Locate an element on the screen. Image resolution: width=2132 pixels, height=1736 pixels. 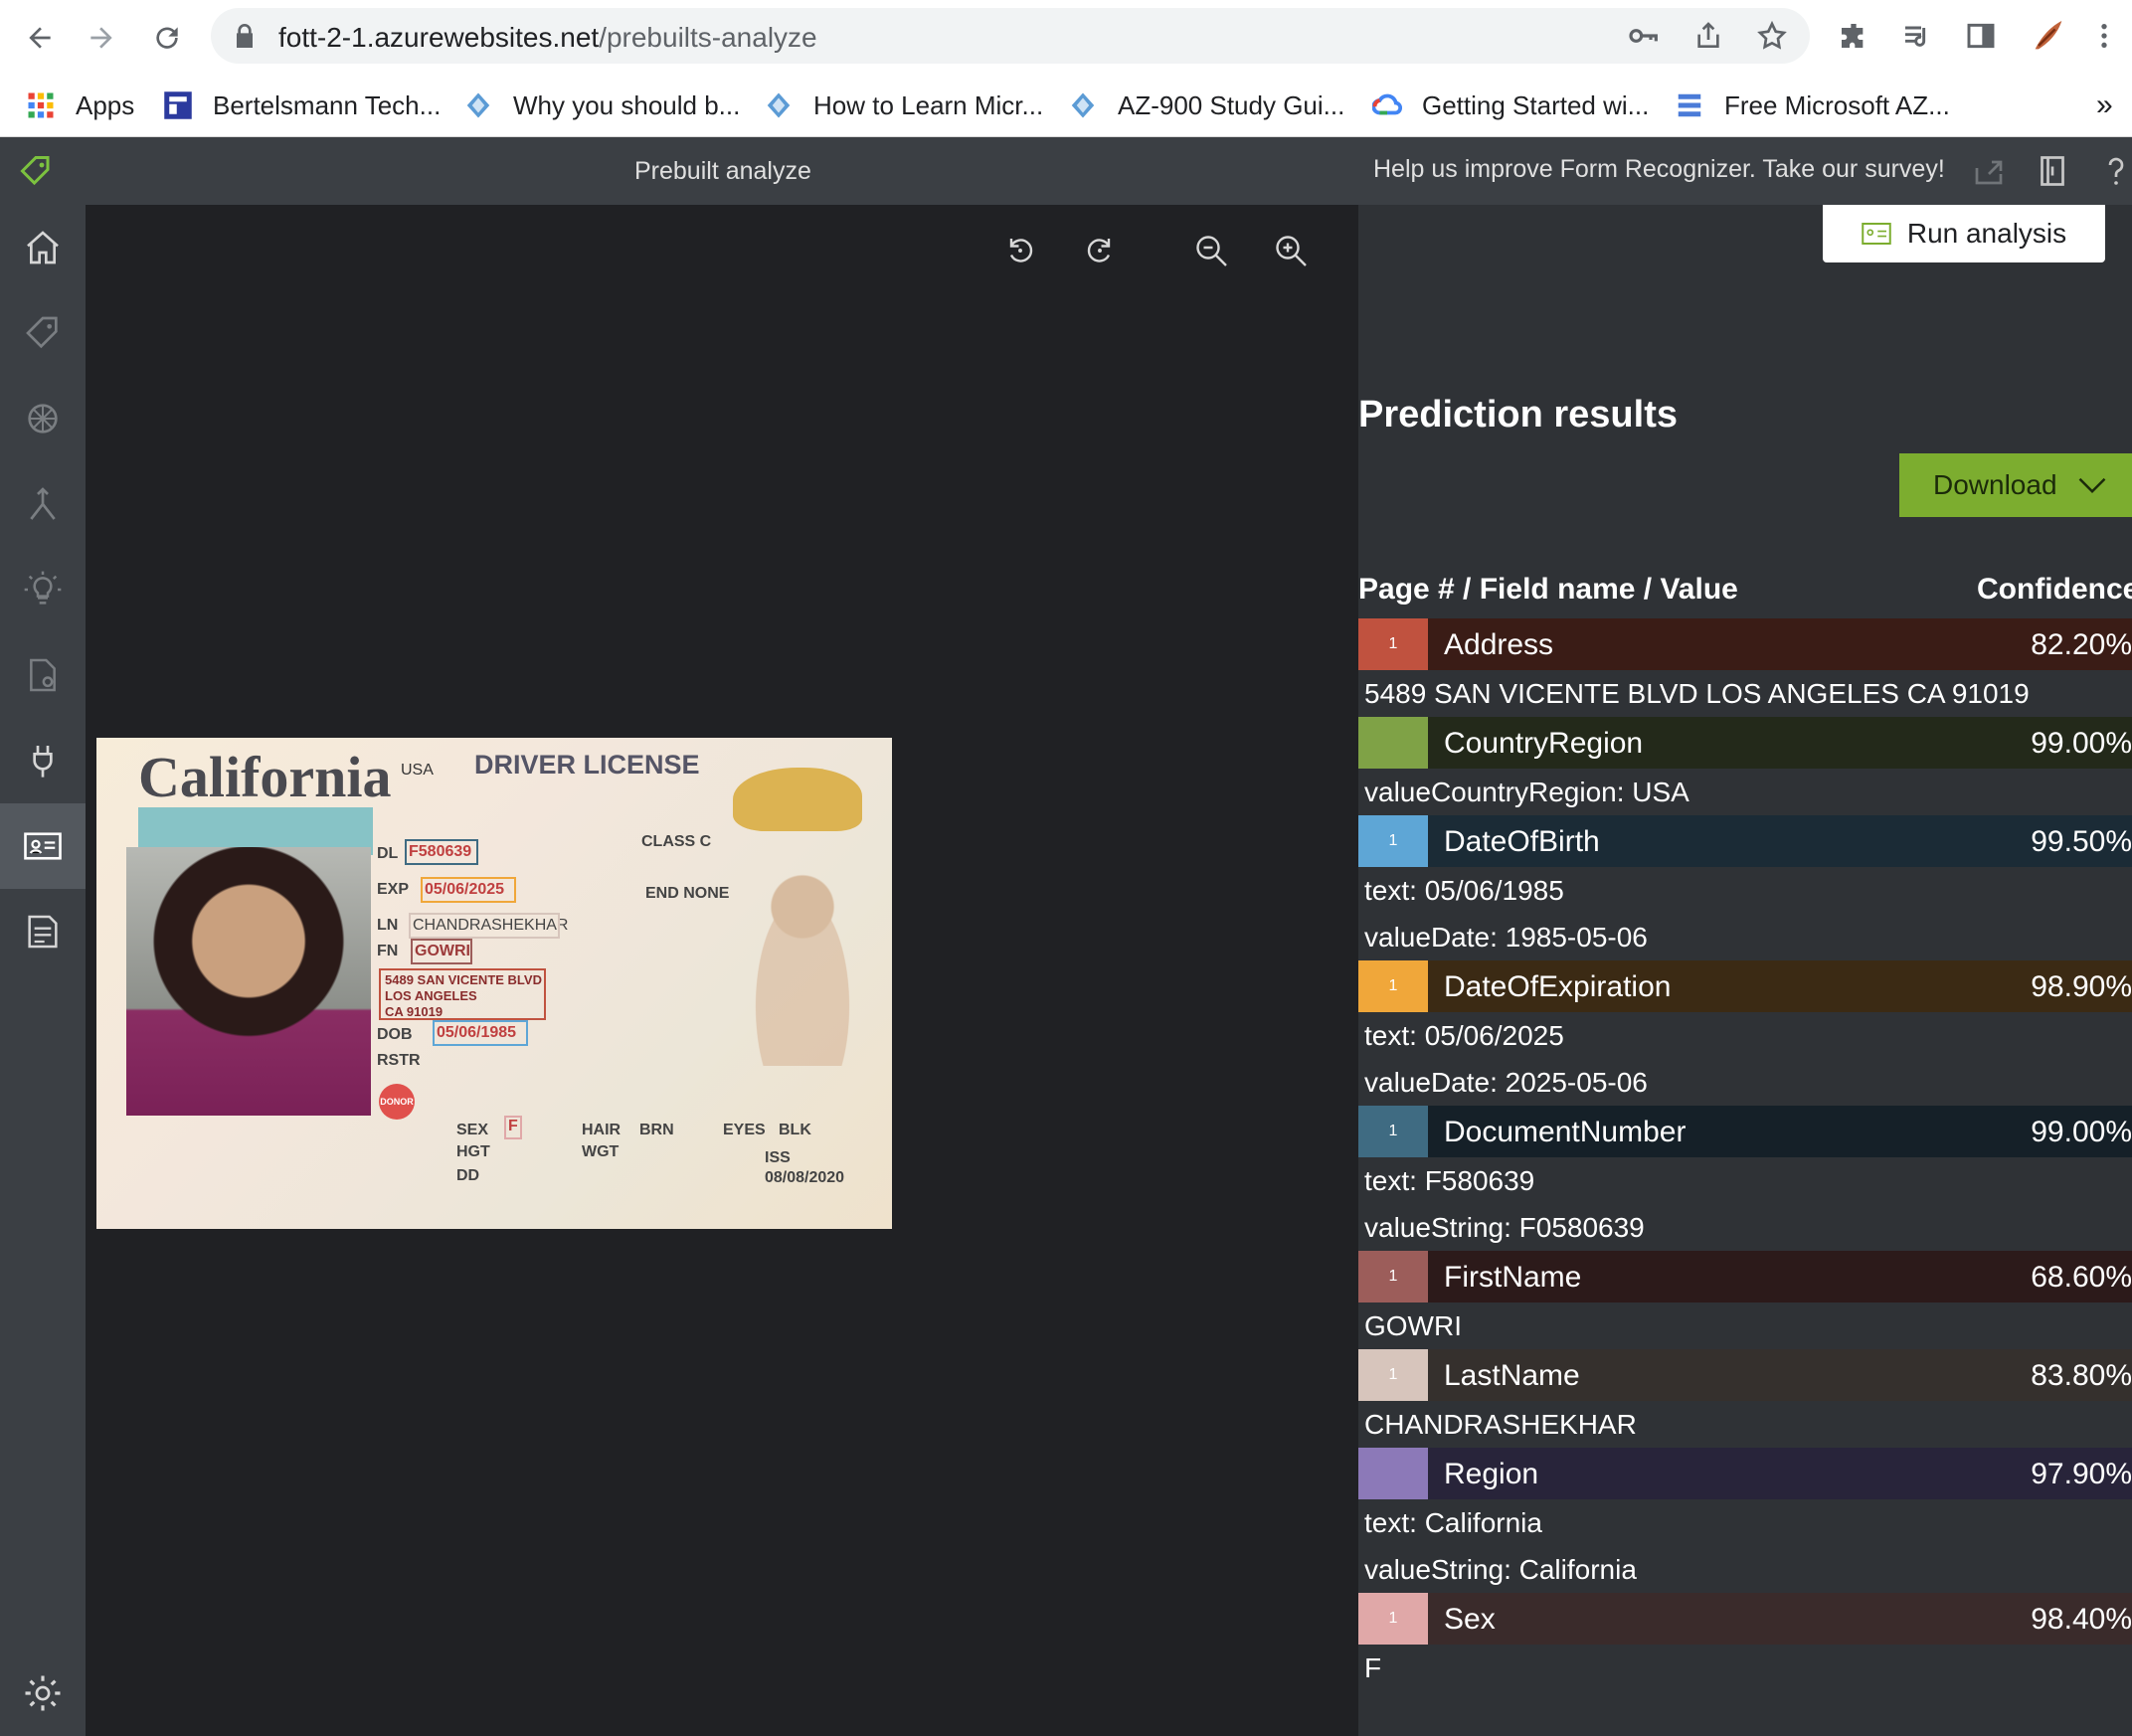
key-icon is located at coordinates (1643, 36).